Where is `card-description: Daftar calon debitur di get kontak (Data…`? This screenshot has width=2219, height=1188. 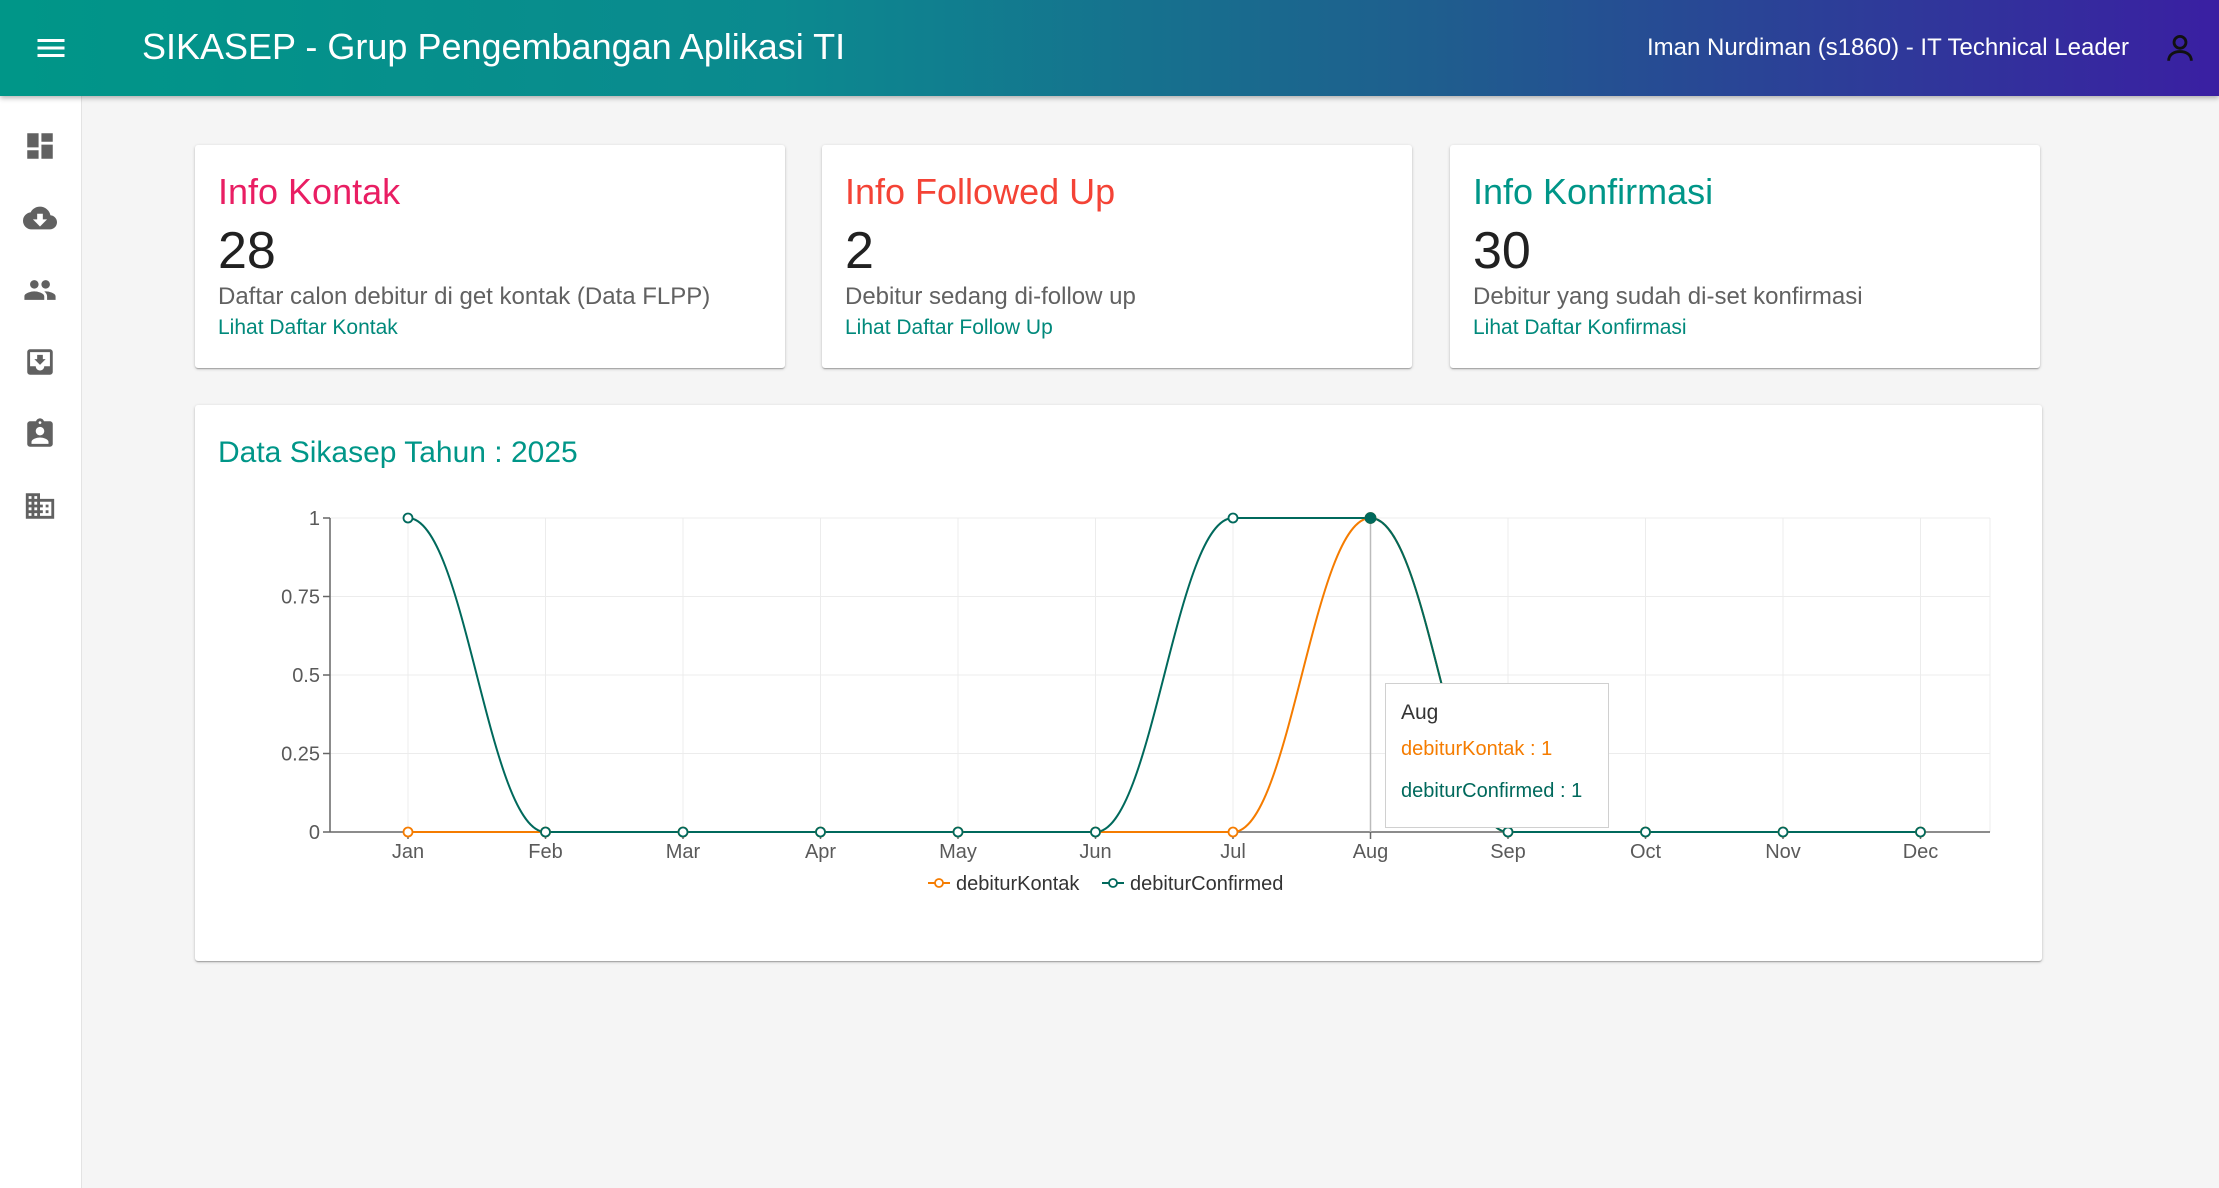 card-description: Daftar calon debitur di get kontak (Data… is located at coordinates (464, 296).